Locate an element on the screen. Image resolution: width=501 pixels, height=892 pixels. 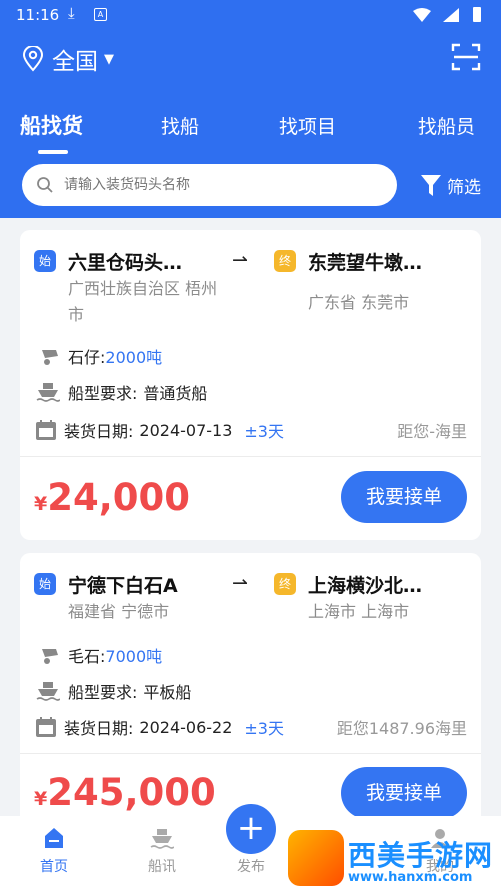
distance: 距您-海里 is located at coordinates (432, 431).